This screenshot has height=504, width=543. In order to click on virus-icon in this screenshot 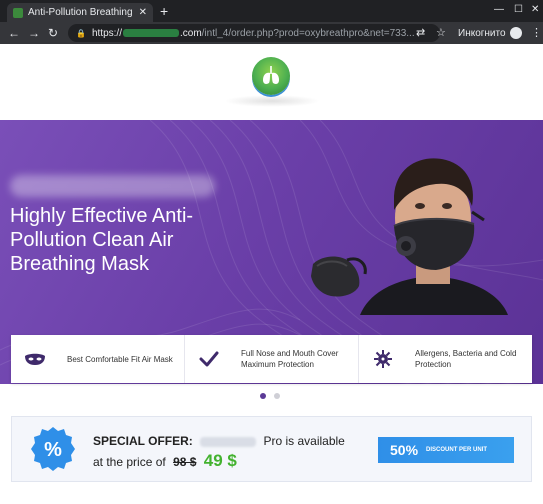, I will do `click(383, 359)`.